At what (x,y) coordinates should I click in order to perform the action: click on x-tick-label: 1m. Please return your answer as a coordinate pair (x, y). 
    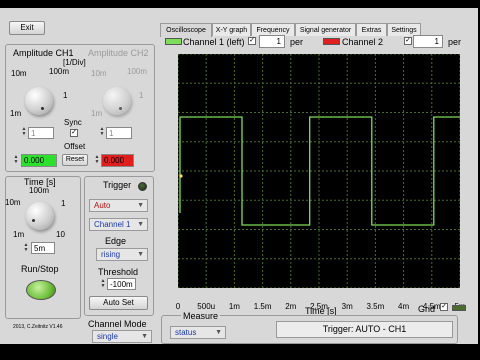
    Looking at the image, I should click on (234, 306).